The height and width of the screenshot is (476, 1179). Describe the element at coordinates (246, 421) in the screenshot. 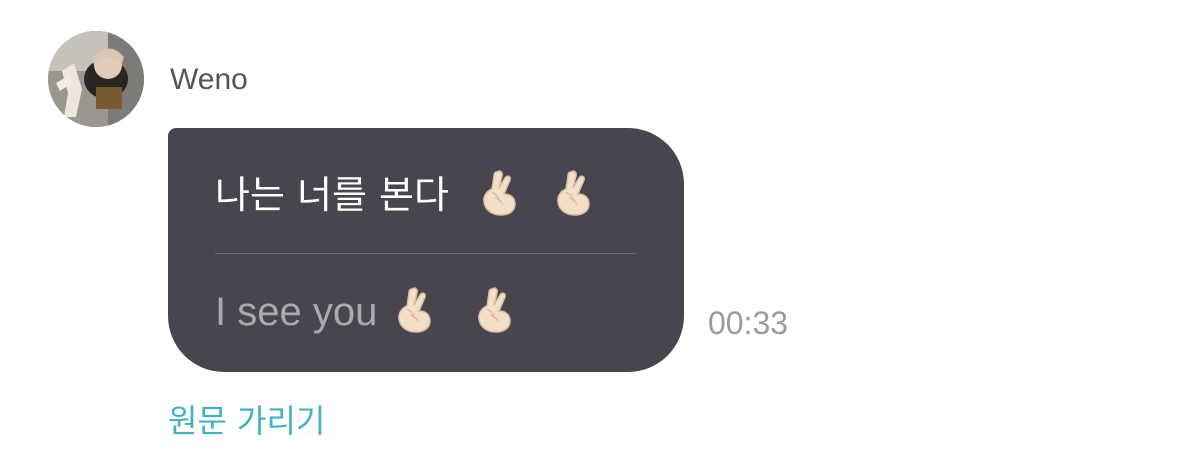

I see `hide-original-link: 원문 가리기` at that location.